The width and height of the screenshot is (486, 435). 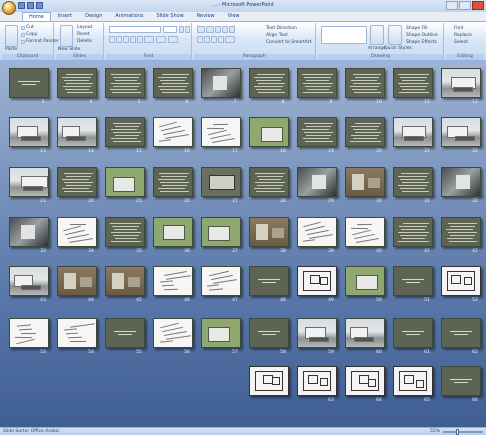 What do you see at coordinates (461, 42) in the screenshot?
I see `select-button: Select` at bounding box center [461, 42].